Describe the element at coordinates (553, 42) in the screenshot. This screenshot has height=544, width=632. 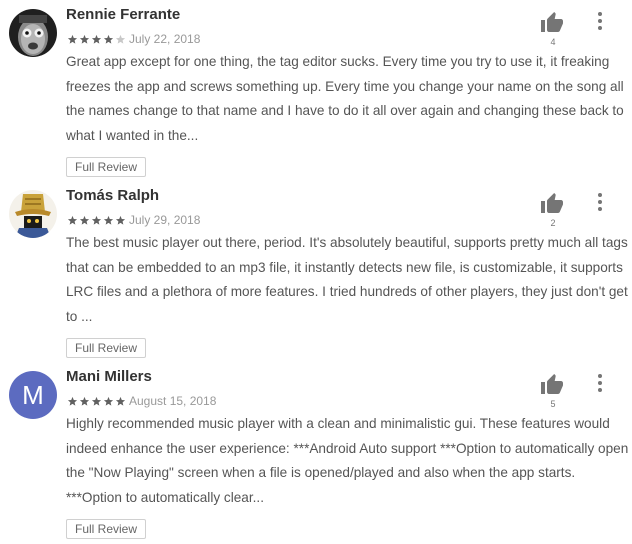
I see `helpful-count: 4` at that location.